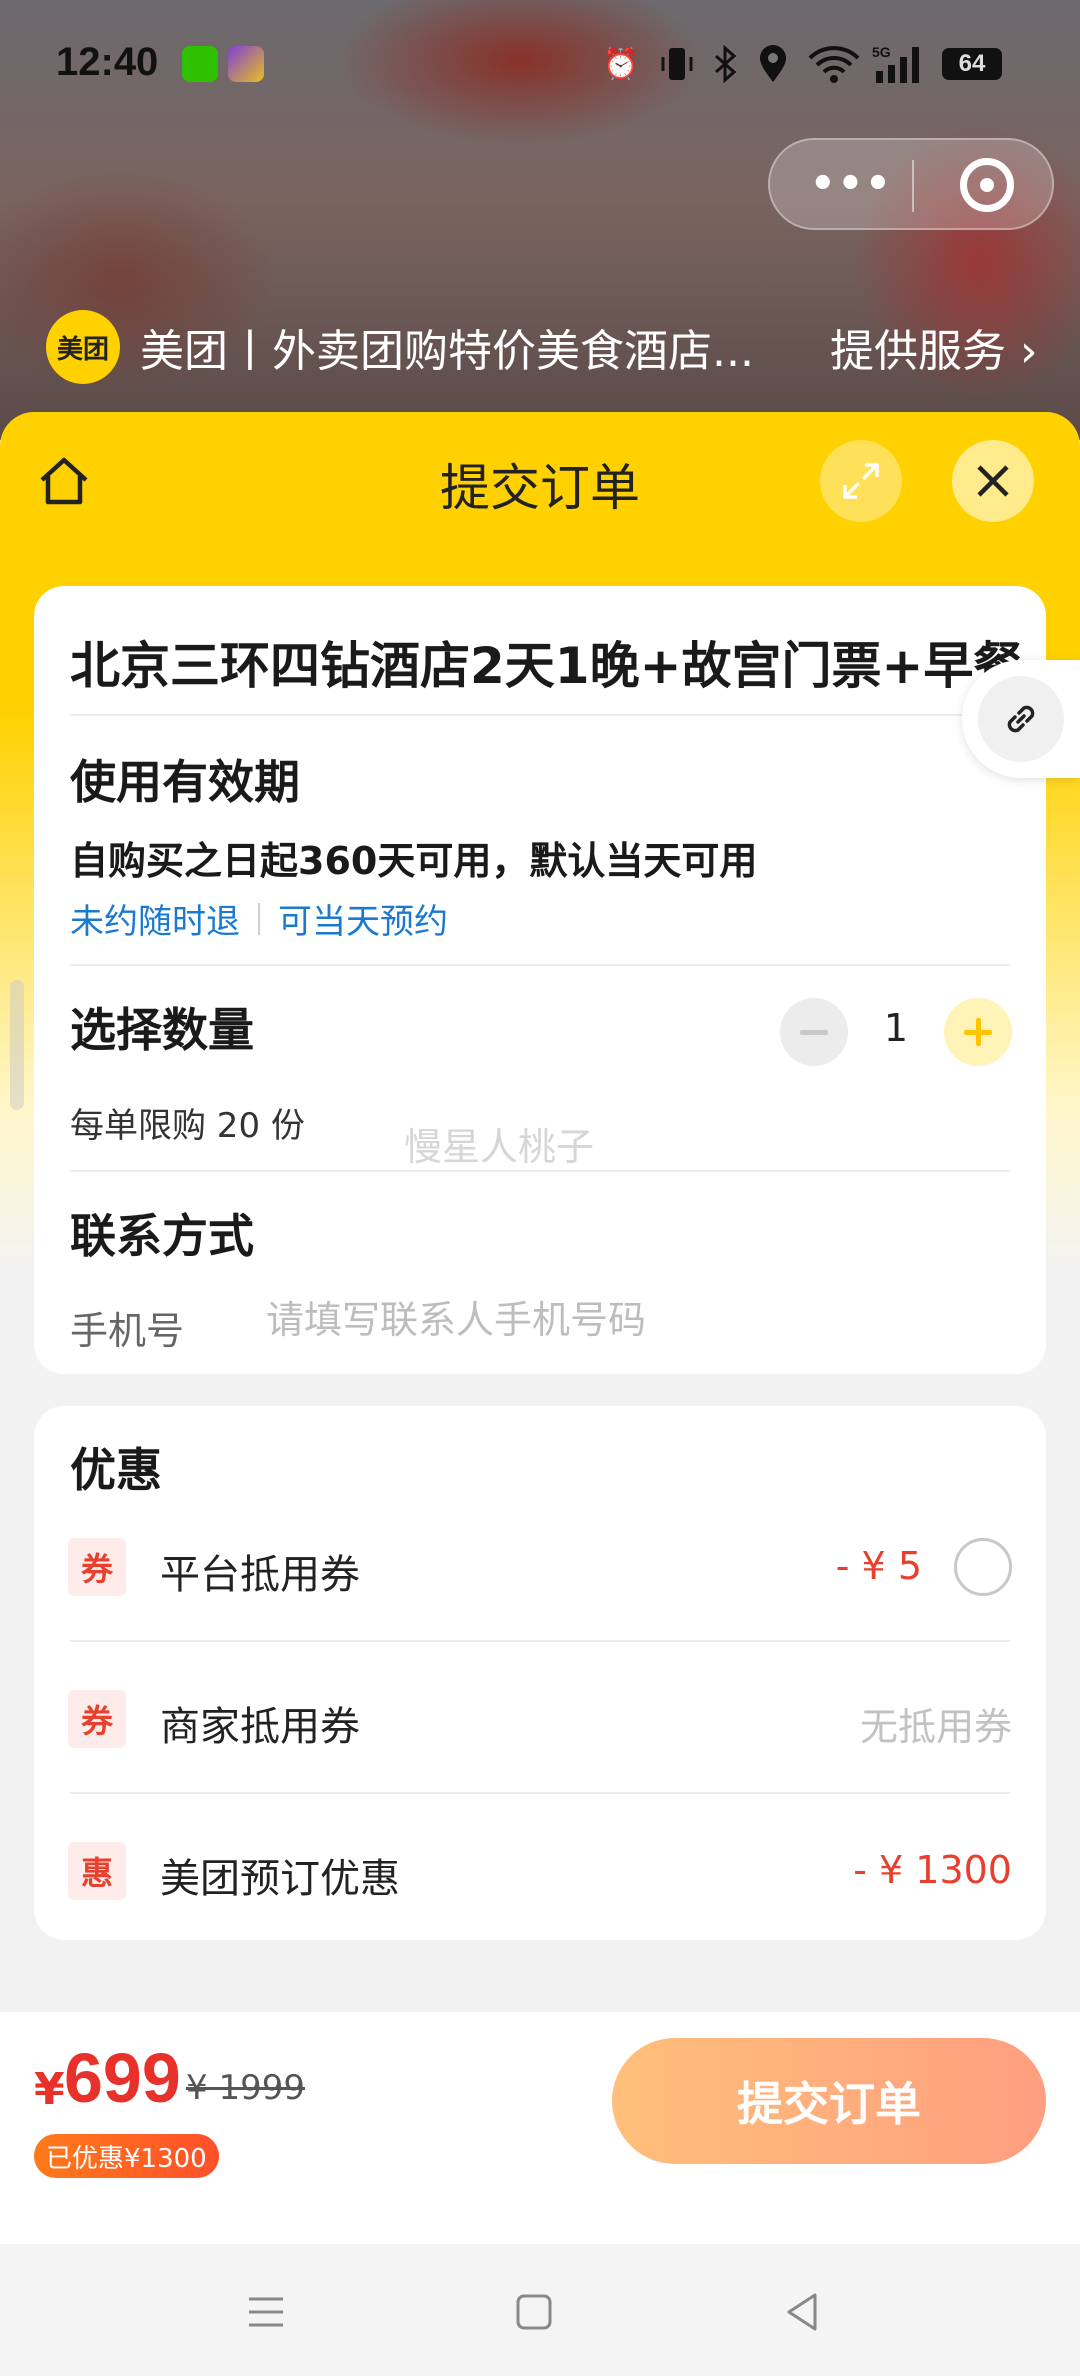  What do you see at coordinates (83, 347) in the screenshot?
I see `meituan-logo: 美团` at bounding box center [83, 347].